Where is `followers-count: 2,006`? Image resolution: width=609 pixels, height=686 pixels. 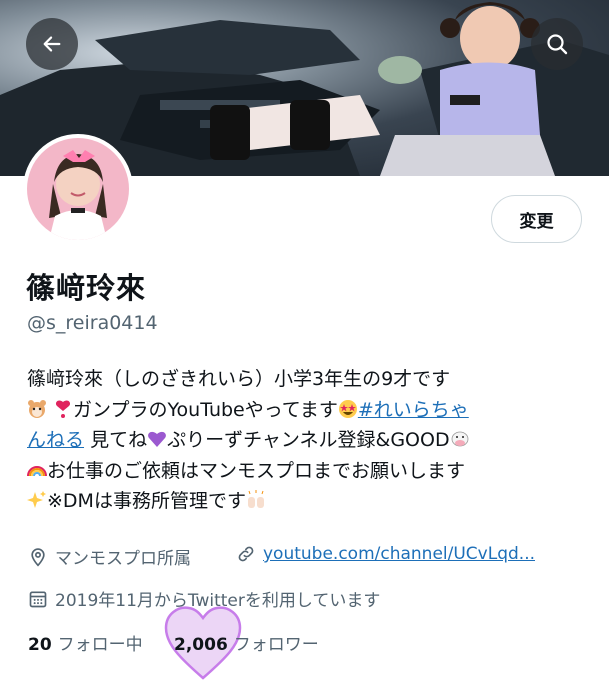 followers-count: 2,006 is located at coordinates (201, 645).